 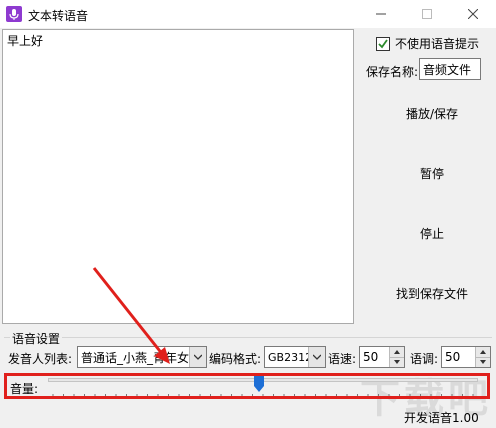 What do you see at coordinates (131, 315) in the screenshot?
I see `annotation-arrow` at bounding box center [131, 315].